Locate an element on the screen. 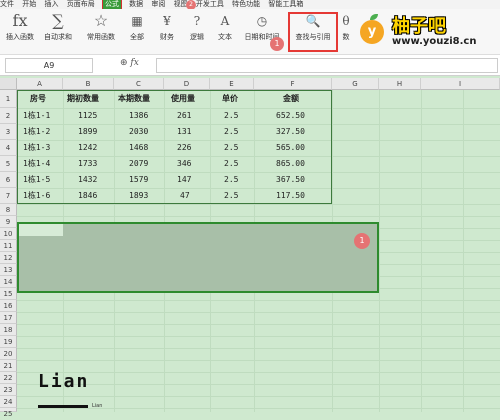 The height and width of the screenshot is (420, 500). row-header: 4 is located at coordinates (8, 148).